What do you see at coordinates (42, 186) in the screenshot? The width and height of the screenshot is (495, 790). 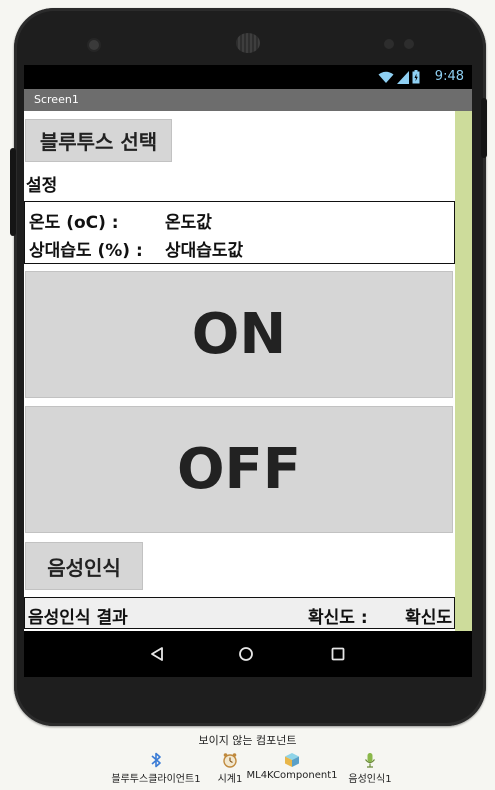 I see `settings-label: 설정` at bounding box center [42, 186].